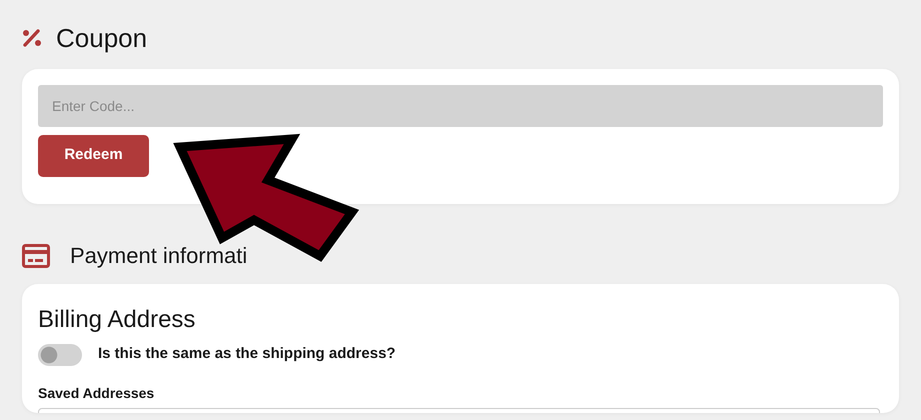 Image resolution: width=921 pixels, height=420 pixels. Describe the element at coordinates (97, 393) in the screenshot. I see `field-label: Saved Addresses` at that location.